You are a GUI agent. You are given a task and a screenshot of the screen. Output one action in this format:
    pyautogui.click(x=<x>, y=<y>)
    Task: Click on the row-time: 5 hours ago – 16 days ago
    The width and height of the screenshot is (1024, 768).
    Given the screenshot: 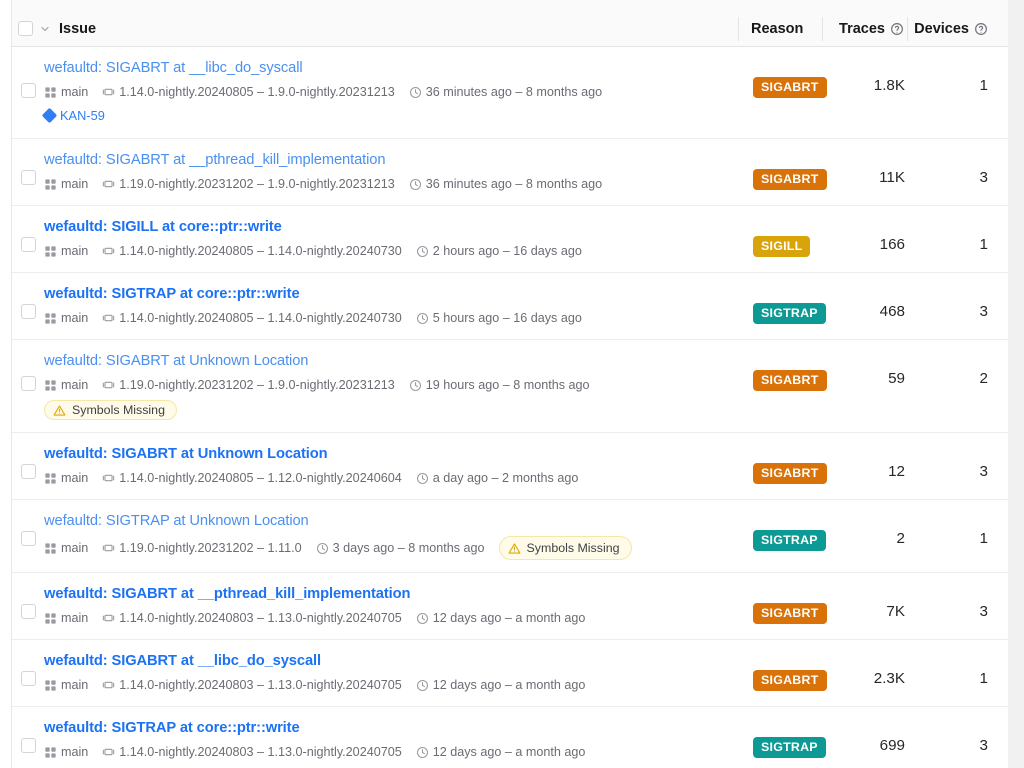 What is the action you would take?
    pyautogui.click(x=499, y=318)
    